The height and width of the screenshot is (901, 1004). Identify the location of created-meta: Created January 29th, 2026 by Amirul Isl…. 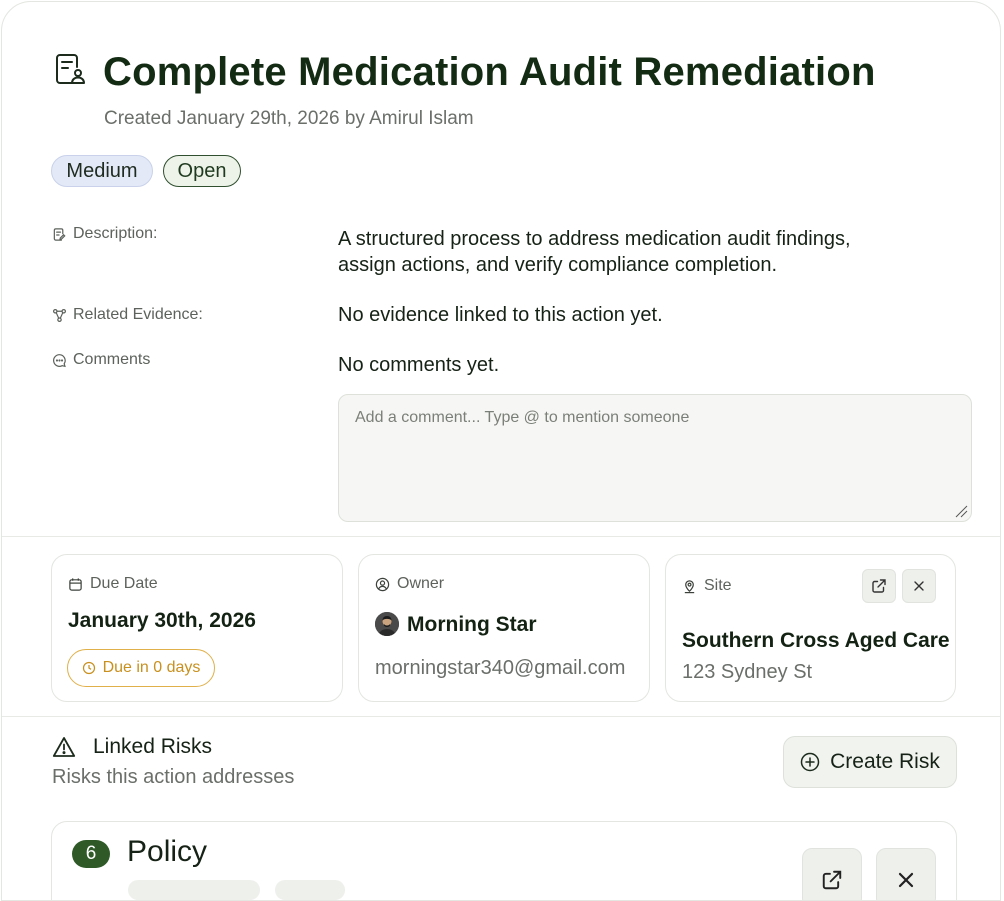
(289, 118).